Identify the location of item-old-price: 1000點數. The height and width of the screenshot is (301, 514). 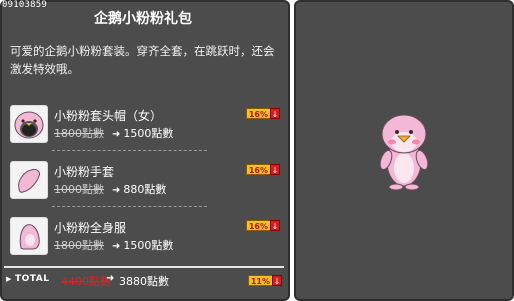
(79, 189).